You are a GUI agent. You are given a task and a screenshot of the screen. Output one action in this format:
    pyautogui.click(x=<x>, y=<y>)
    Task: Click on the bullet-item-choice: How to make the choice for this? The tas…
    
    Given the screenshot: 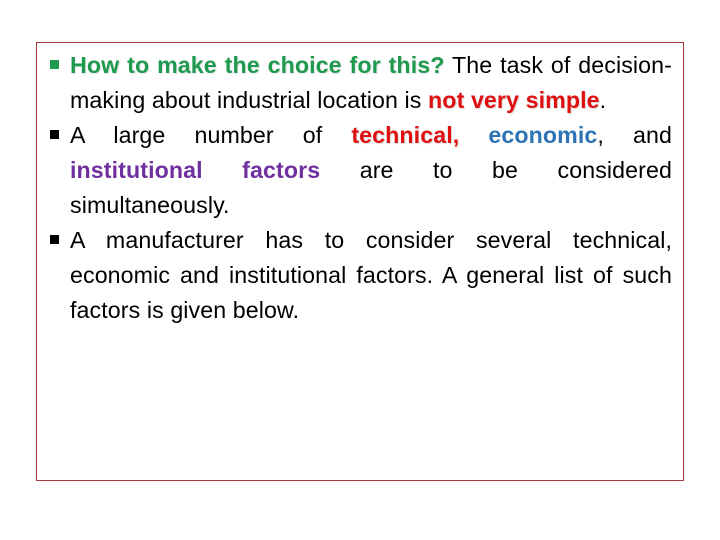 What is the action you would take?
    pyautogui.click(x=360, y=83)
    